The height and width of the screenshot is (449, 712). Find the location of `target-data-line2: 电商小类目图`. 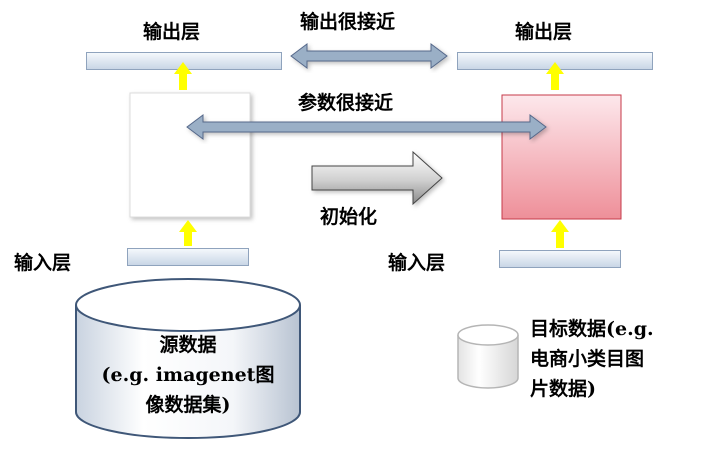

target-data-line2: 电商小类目图 is located at coordinates (587, 359).